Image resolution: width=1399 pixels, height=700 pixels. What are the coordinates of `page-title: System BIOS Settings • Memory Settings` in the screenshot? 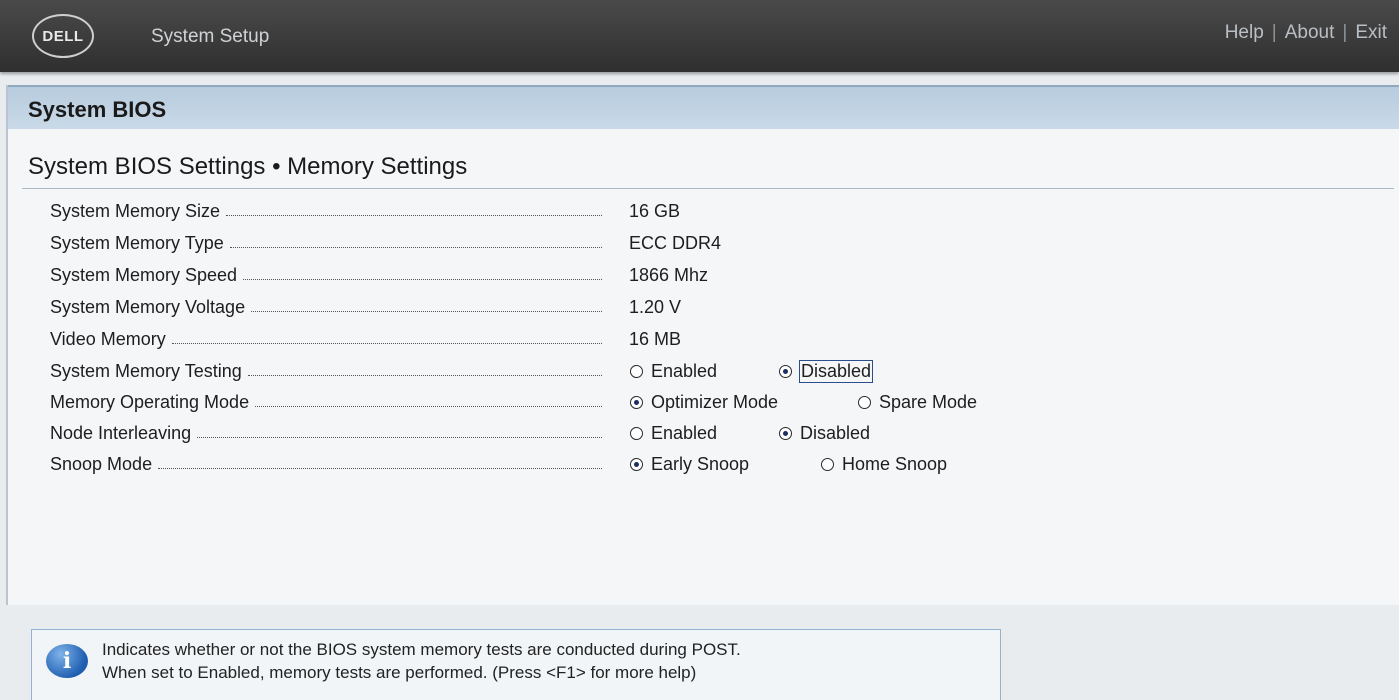 It's located at (248, 166).